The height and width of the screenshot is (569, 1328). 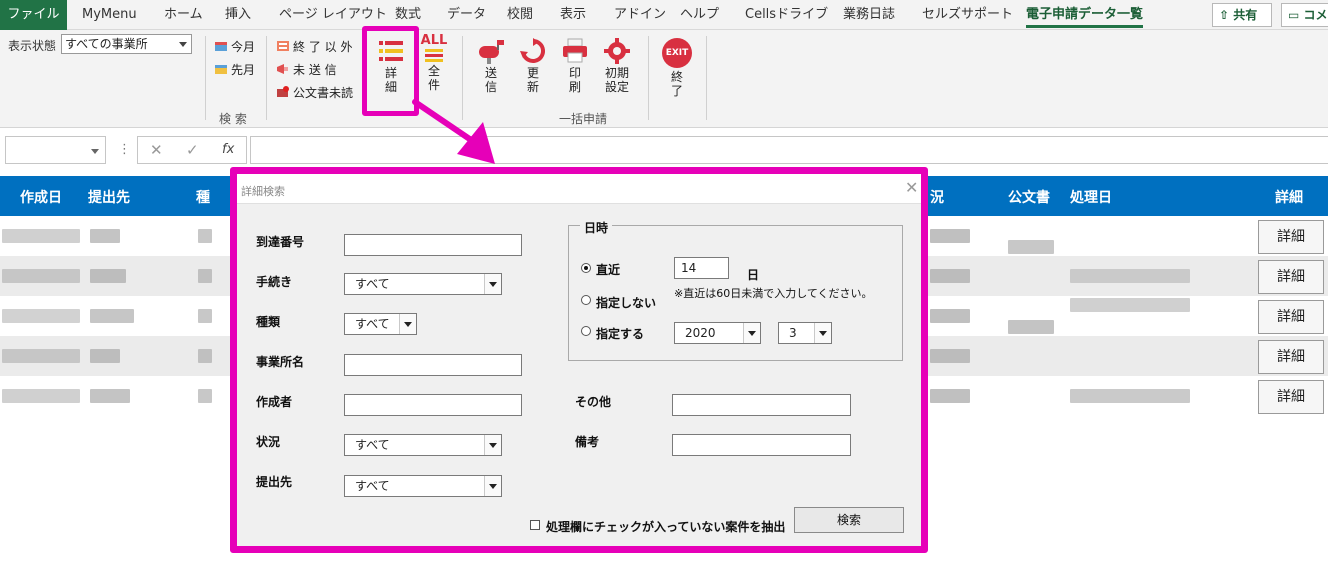 What do you see at coordinates (849, 520) in the screenshot?
I see `search-button: 検索` at bounding box center [849, 520].